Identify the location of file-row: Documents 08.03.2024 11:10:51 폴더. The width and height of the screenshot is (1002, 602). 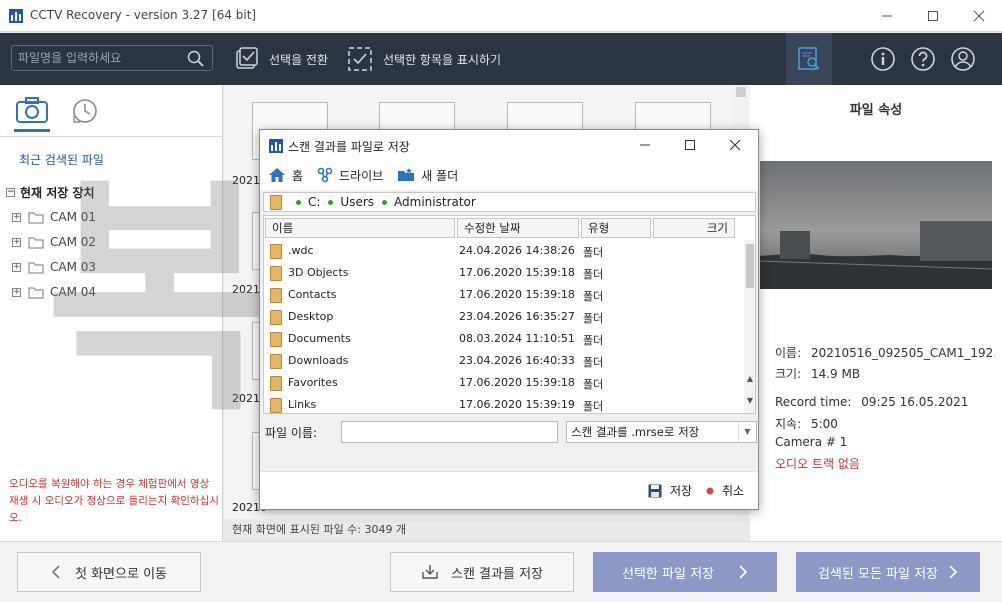
(503, 339).